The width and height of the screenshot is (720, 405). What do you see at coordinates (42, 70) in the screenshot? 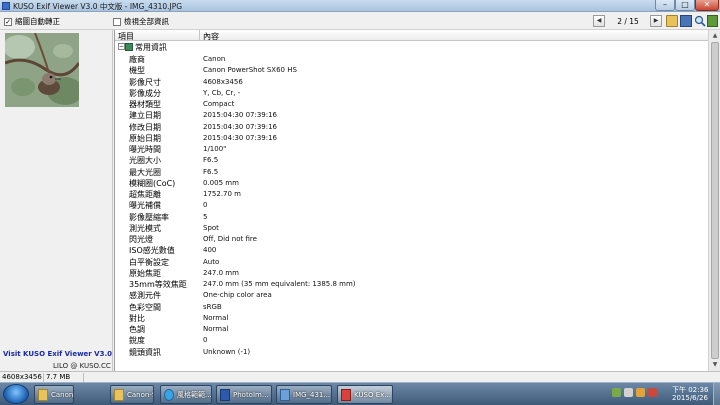
I see `photo-thumbnail` at bounding box center [42, 70].